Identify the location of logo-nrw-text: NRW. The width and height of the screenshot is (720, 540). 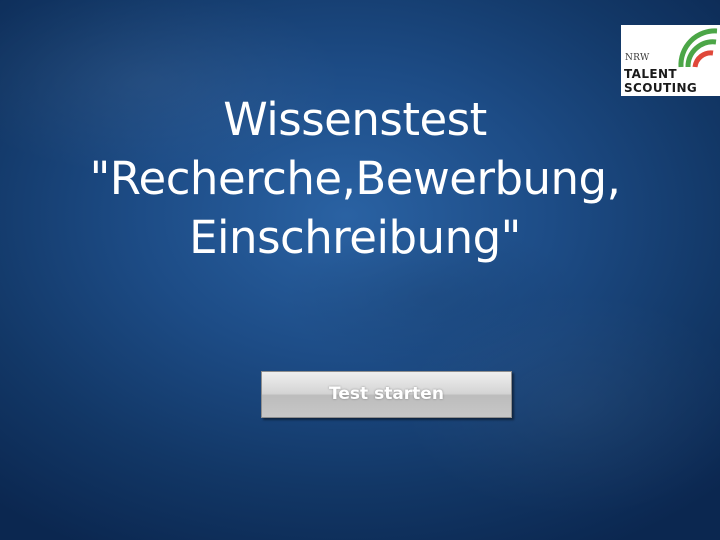
(637, 58).